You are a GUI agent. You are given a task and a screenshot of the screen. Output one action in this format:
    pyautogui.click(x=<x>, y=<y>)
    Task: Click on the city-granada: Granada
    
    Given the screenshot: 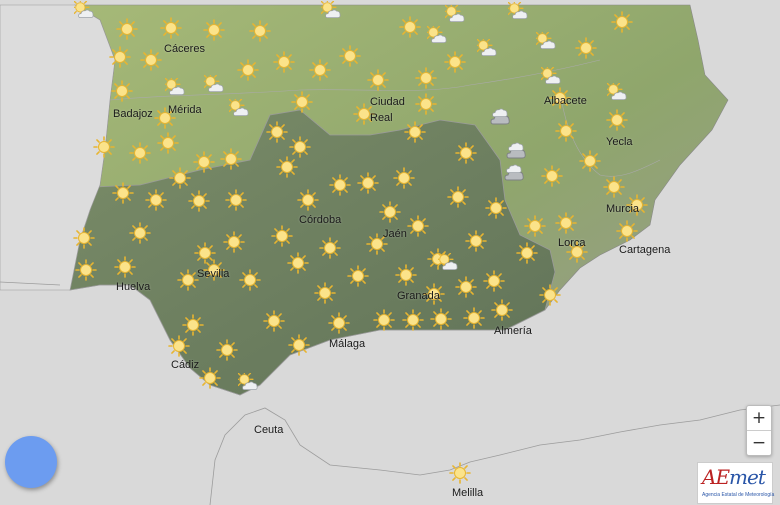 What is the action you would take?
    pyautogui.click(x=418, y=296)
    